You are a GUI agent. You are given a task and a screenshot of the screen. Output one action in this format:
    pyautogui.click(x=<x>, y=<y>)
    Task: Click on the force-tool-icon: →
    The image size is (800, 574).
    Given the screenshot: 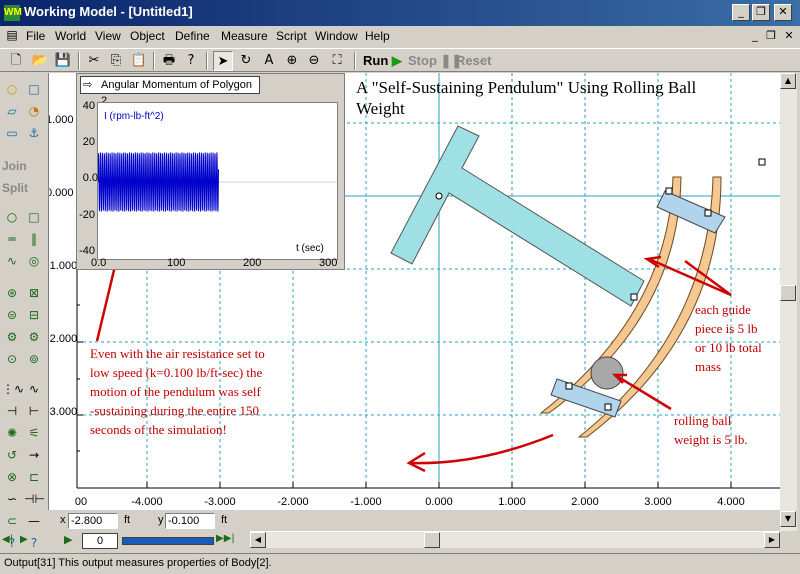 What is the action you would take?
    pyautogui.click(x=34, y=455)
    